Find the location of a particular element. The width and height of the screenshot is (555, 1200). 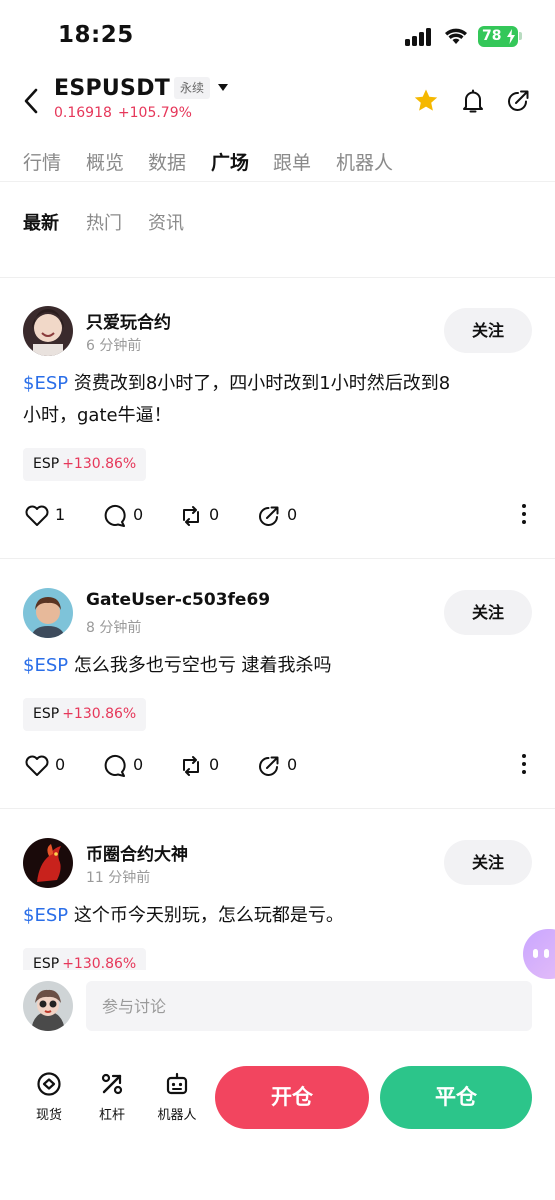

post-content: $ESP 怎么我多也亏空也亏 逮着我杀吗 is located at coordinates (278, 666).